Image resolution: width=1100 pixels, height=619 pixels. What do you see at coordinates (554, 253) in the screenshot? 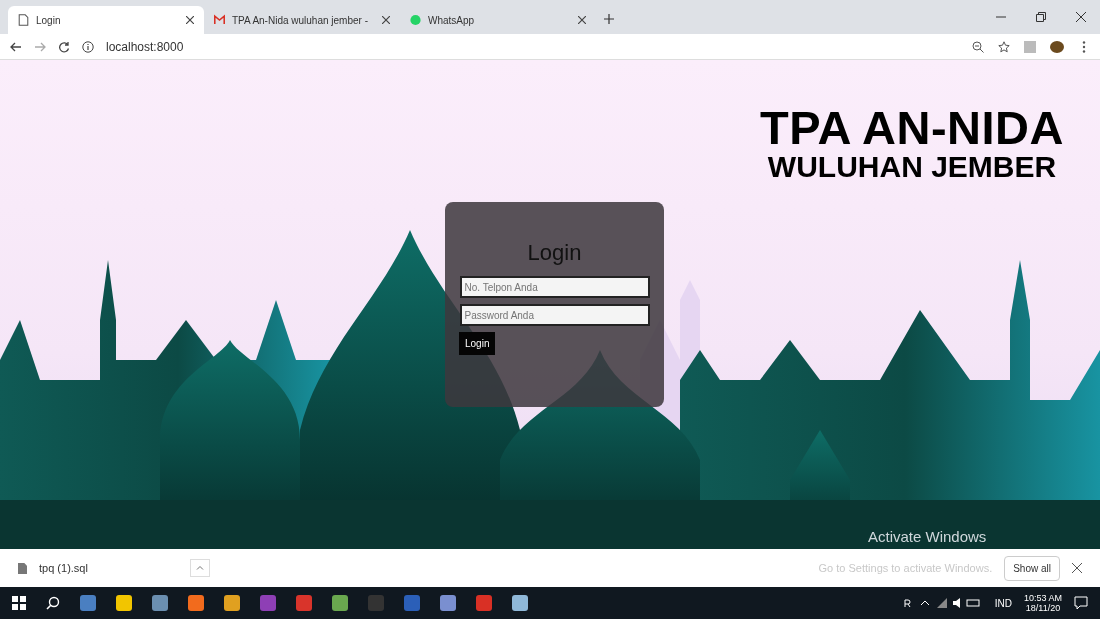
I see `login-title: Login` at bounding box center [554, 253].